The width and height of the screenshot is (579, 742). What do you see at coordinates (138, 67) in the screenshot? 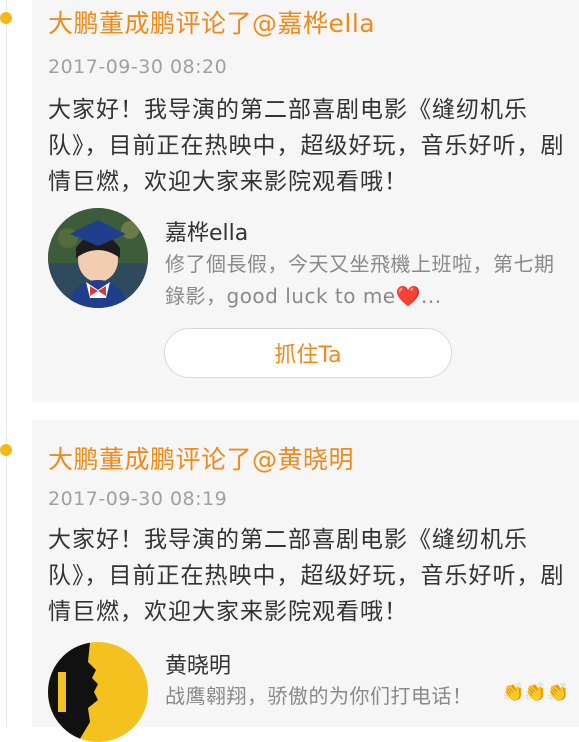
I see `comment-timestamp: 2017-09-30 08:20` at bounding box center [138, 67].